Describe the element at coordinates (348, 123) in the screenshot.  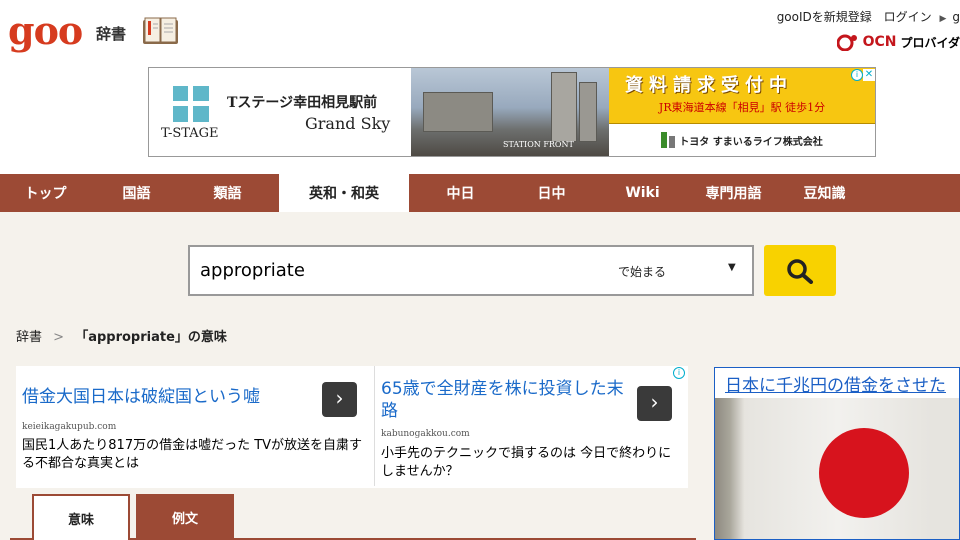
I see `ad-line2: Grand Sky` at that location.